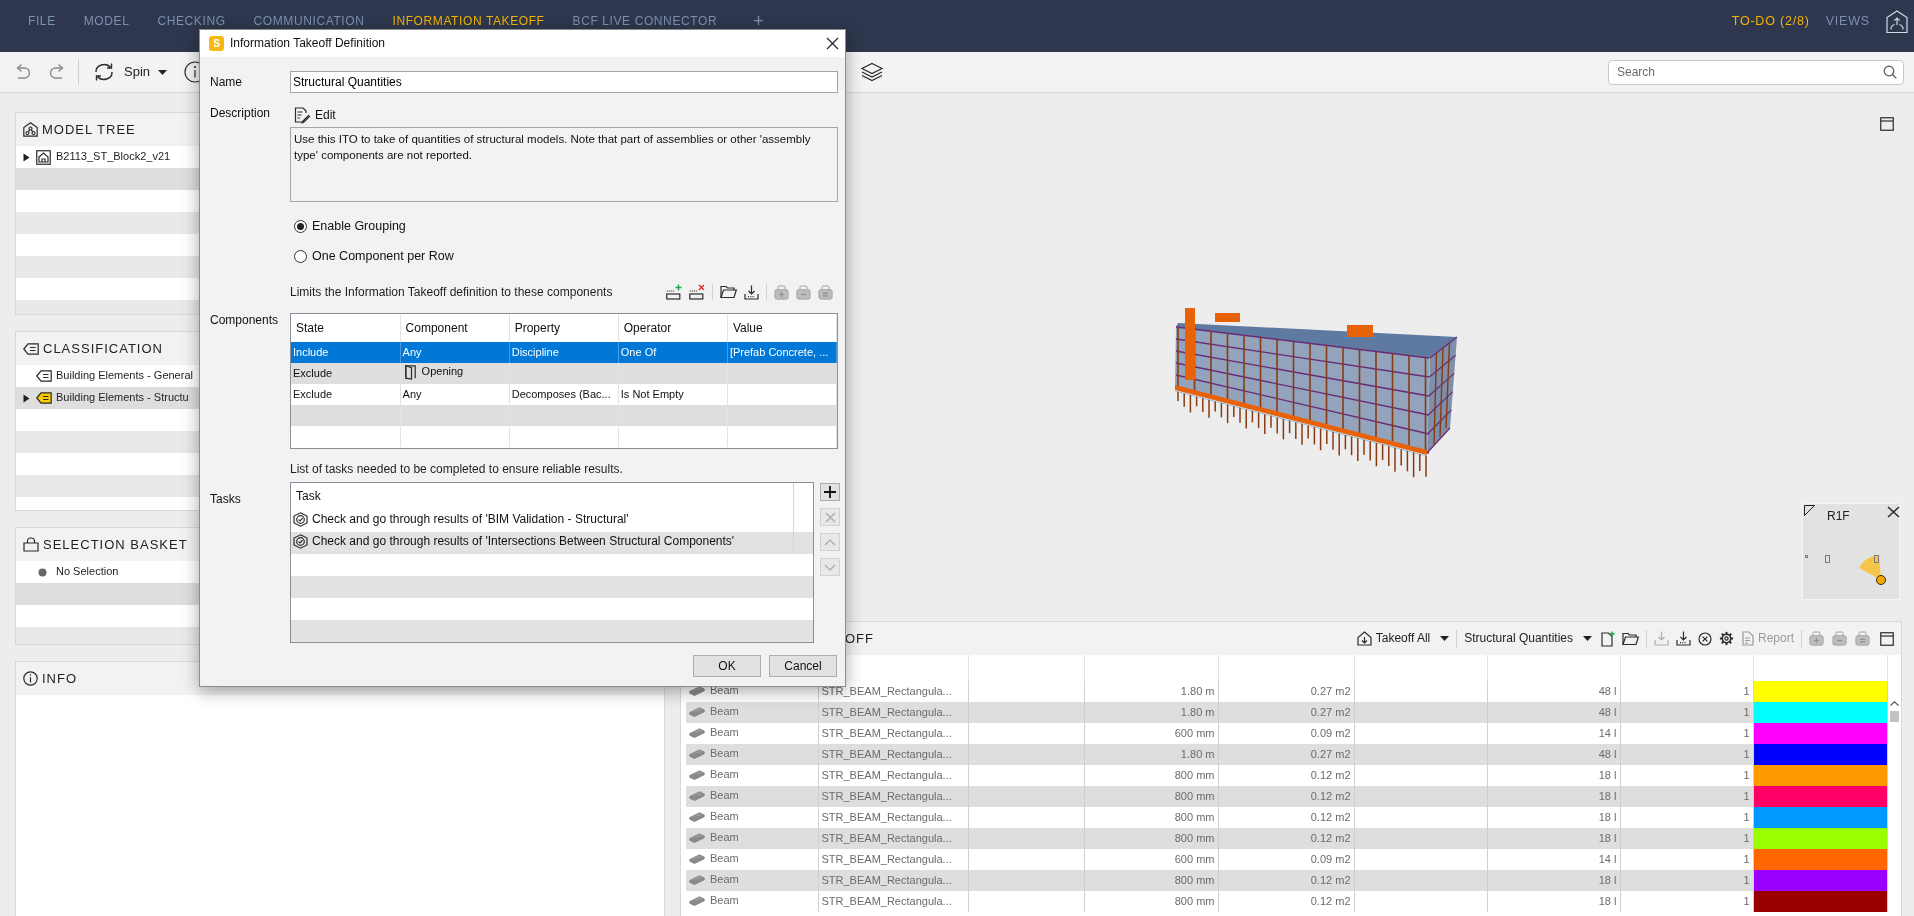 This screenshot has width=1914, height=916. What do you see at coordinates (456, 469) in the screenshot?
I see `caption-text: List of tasks needed to be completed to ensure reliable results.` at bounding box center [456, 469].